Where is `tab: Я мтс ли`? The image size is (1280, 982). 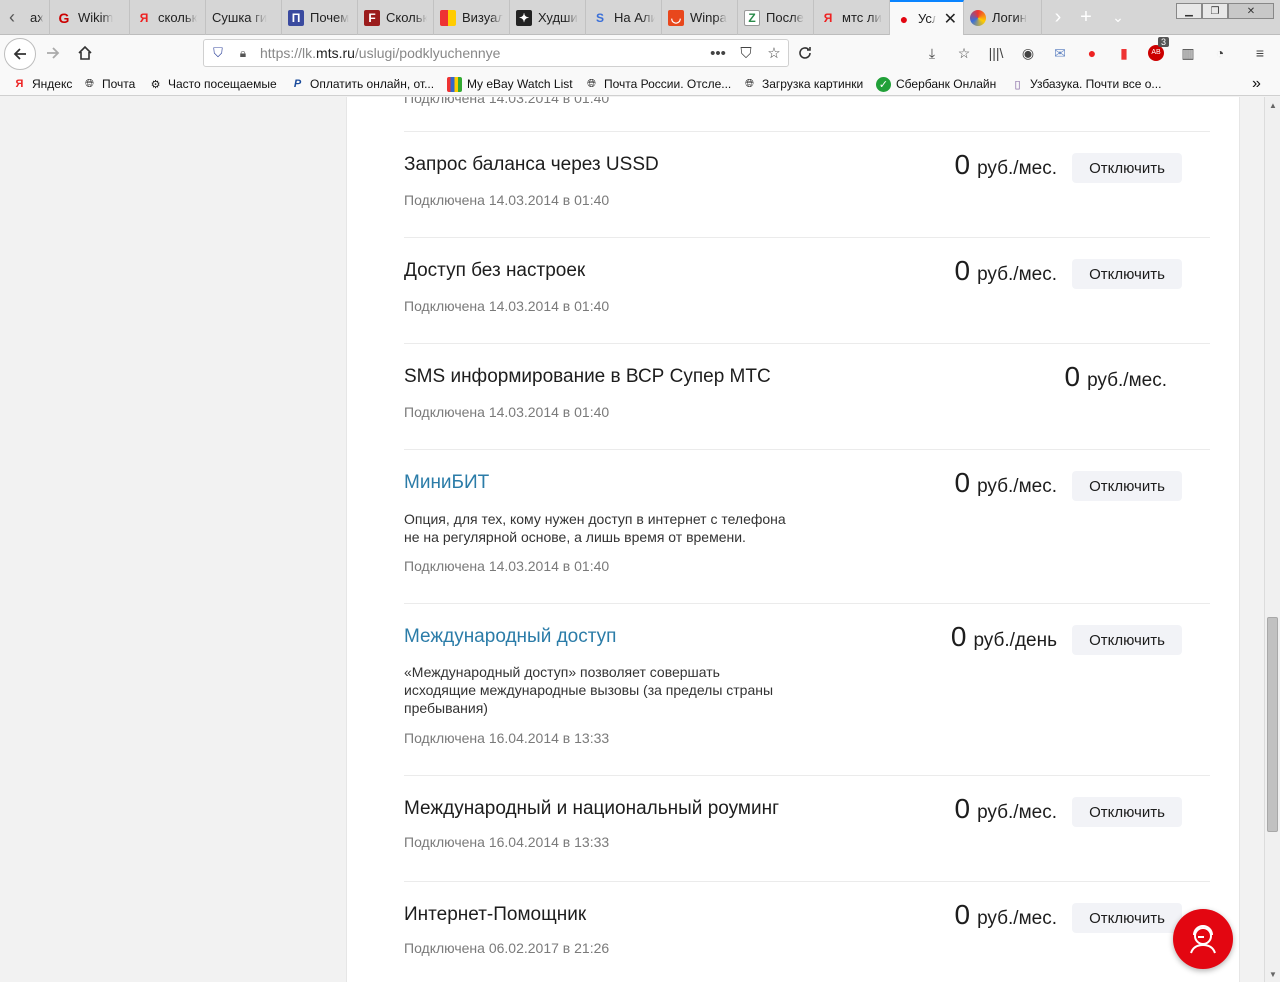 tab: Я мтс ли is located at coordinates (852, 17).